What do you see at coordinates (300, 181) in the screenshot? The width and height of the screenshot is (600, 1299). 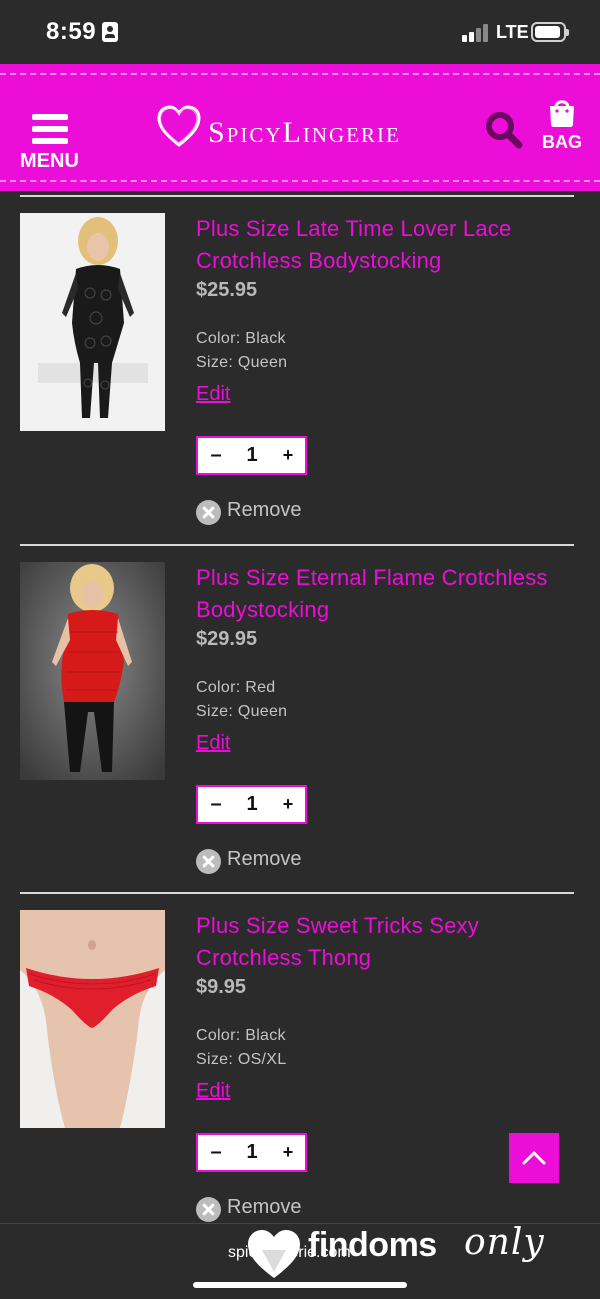 I see `header-stitch-bottom` at bounding box center [300, 181].